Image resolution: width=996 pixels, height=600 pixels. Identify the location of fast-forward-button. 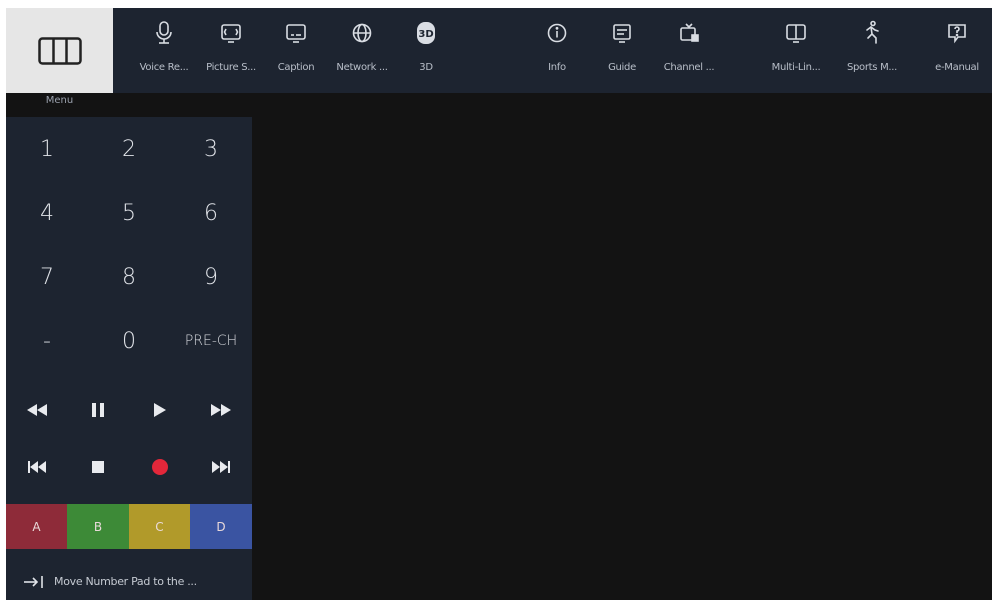
(221, 409).